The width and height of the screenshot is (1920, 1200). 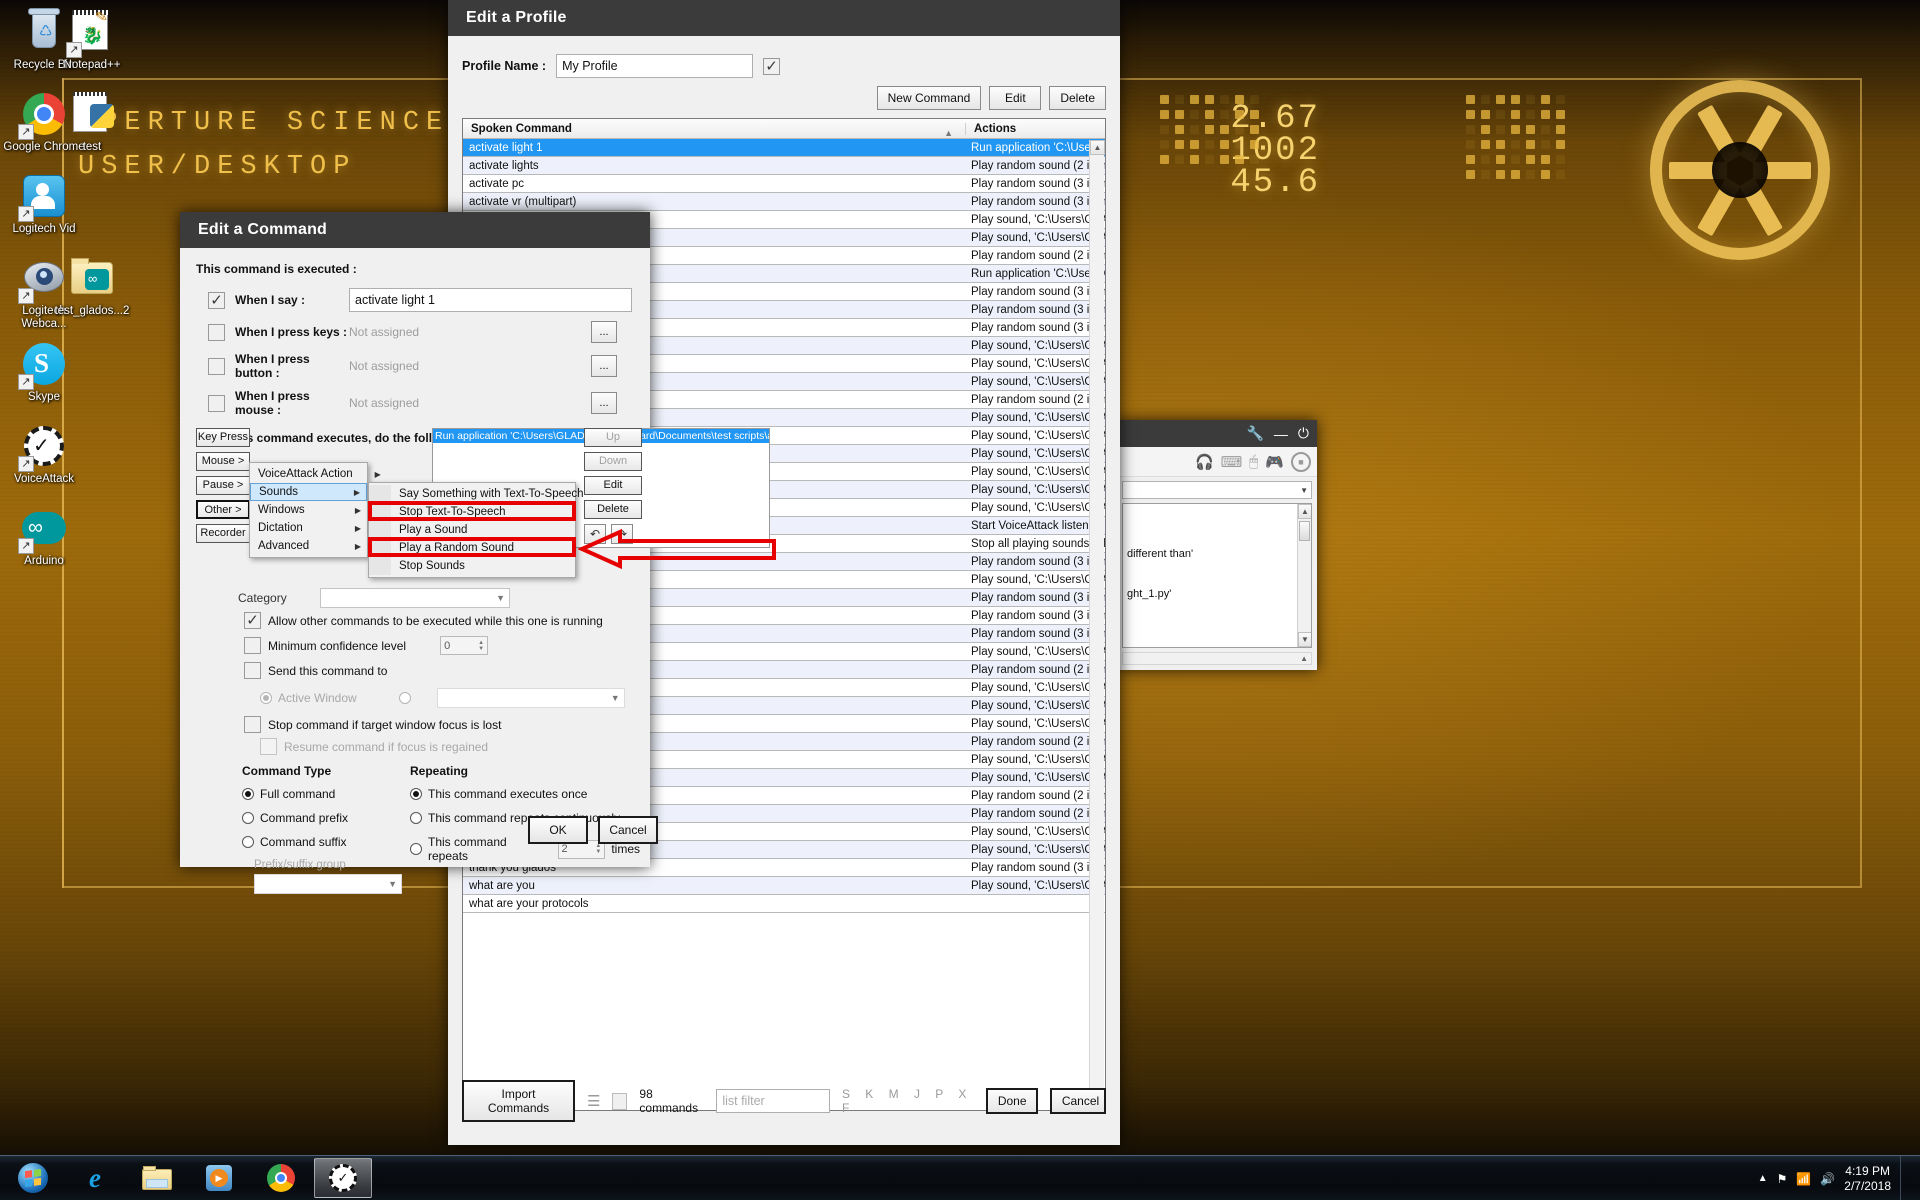 What do you see at coordinates (1253, 461) in the screenshot?
I see `mouse-icon: 🖱` at bounding box center [1253, 461].